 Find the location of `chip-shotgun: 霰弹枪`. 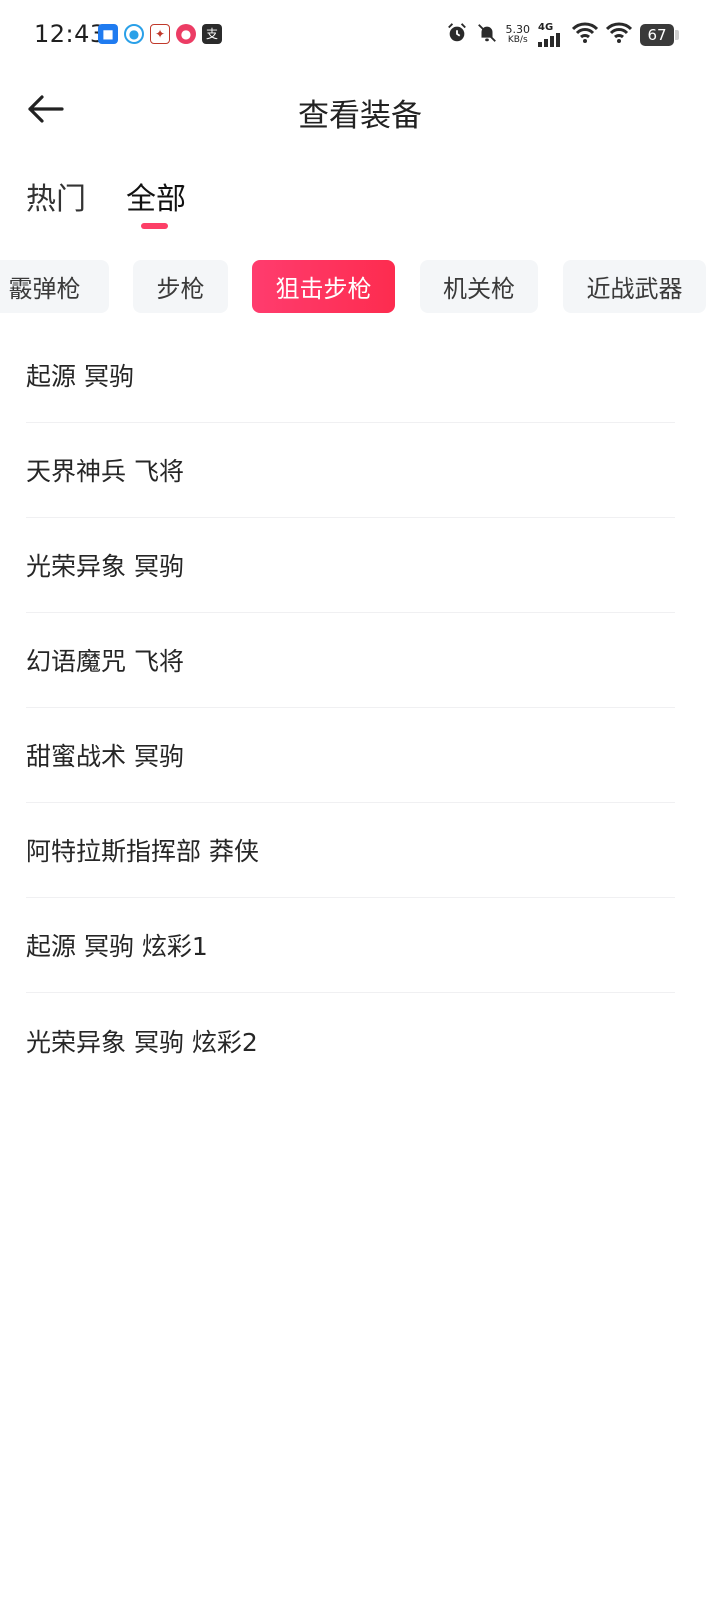

chip-shotgun: 霰弹枪 is located at coordinates (54, 286).